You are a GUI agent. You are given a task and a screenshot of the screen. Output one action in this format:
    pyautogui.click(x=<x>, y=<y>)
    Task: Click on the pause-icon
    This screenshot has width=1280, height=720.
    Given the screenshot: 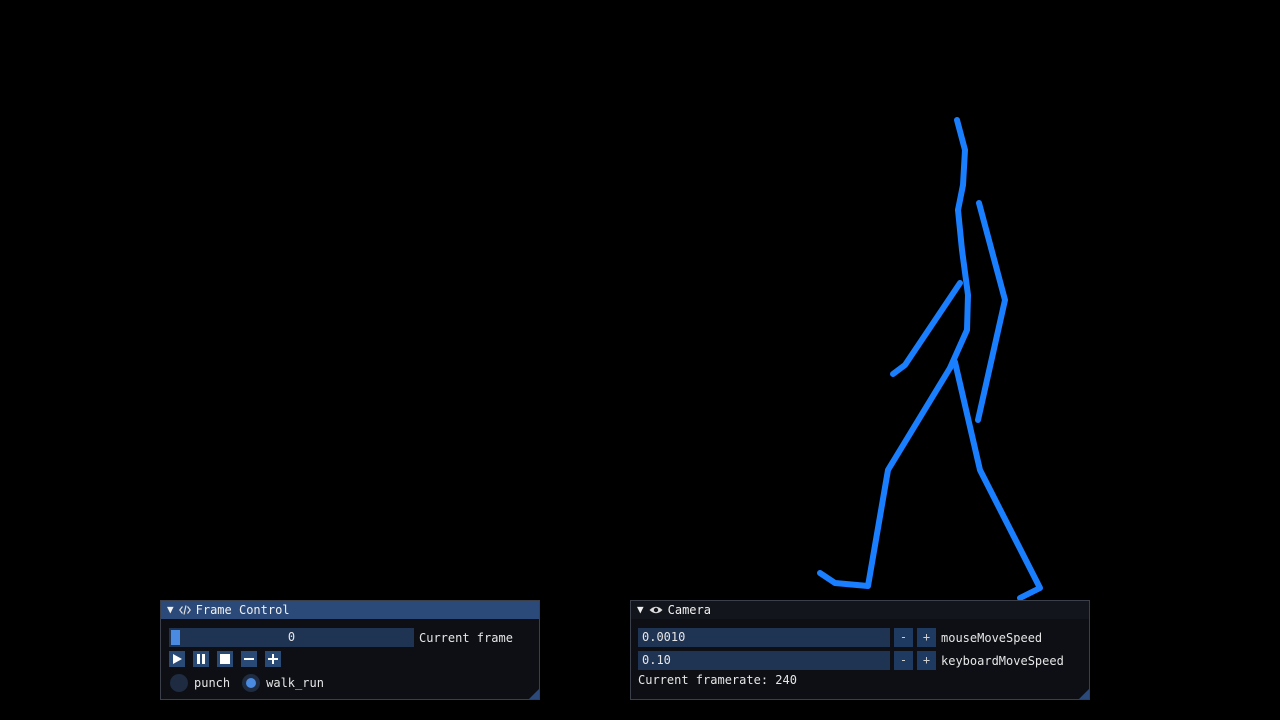 What is the action you would take?
    pyautogui.click(x=201, y=659)
    